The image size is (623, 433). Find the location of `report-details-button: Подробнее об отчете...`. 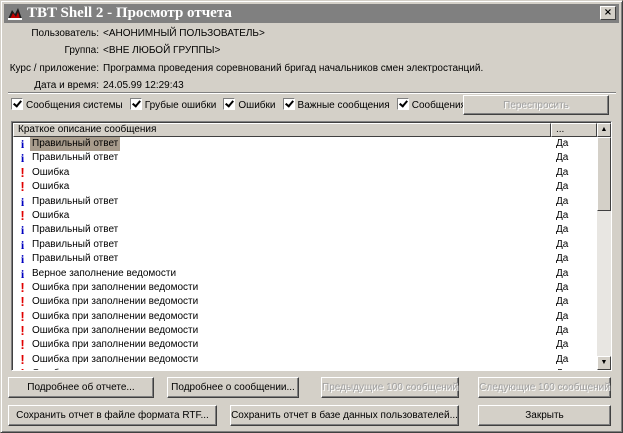

report-details-button: Подробнее об отчете... is located at coordinates (81, 387).